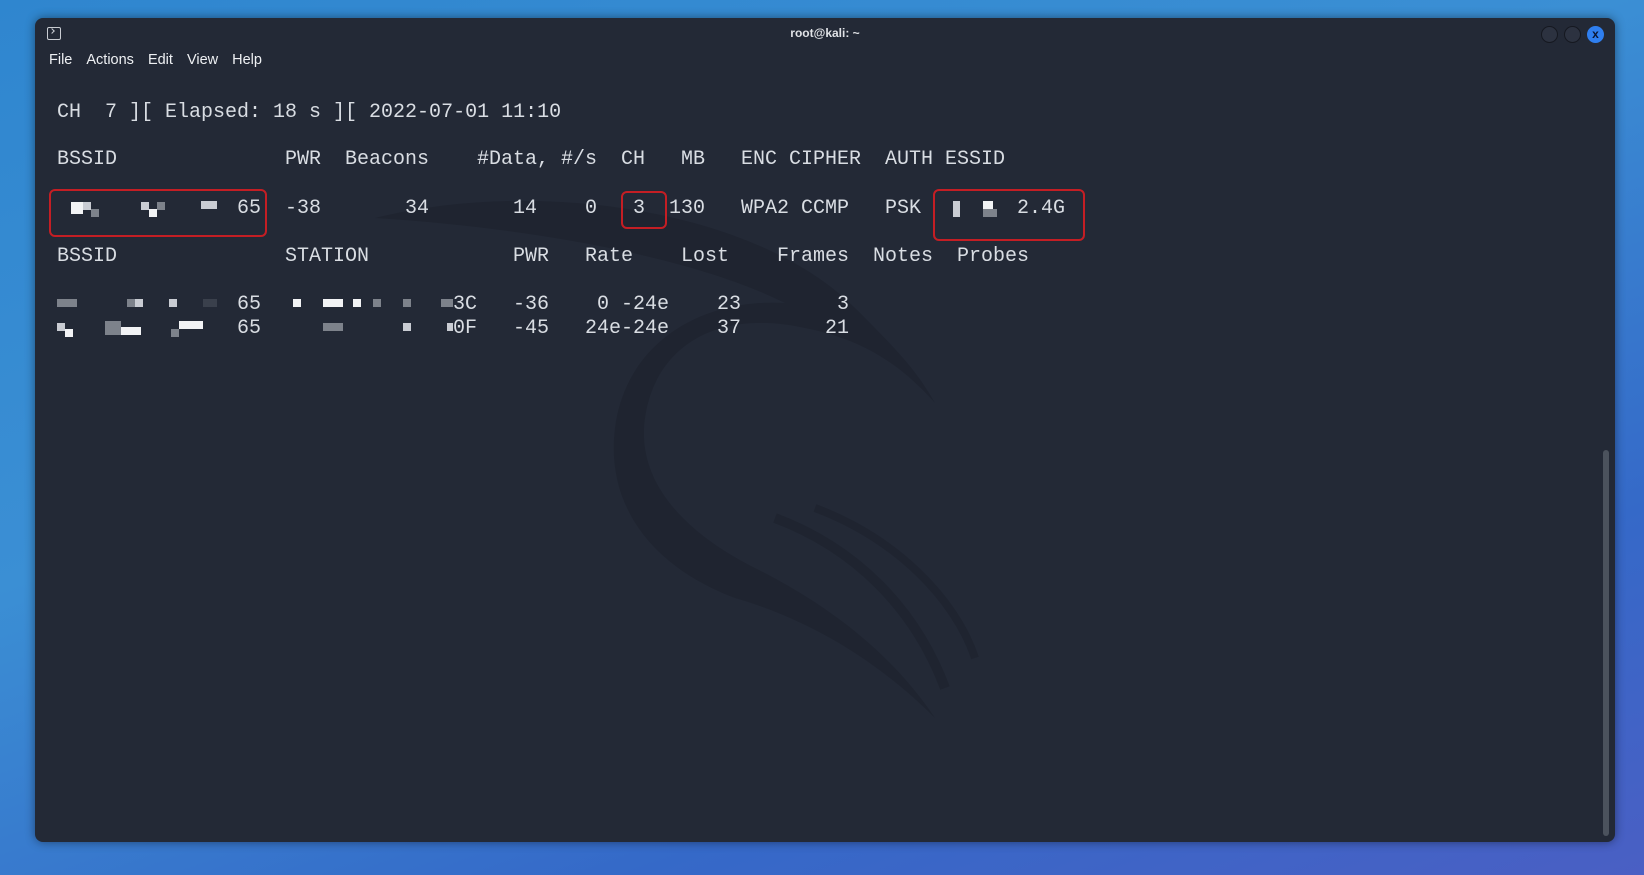 The image size is (1644, 875). I want to click on header-cipher: CIPHER, so click(825, 159).